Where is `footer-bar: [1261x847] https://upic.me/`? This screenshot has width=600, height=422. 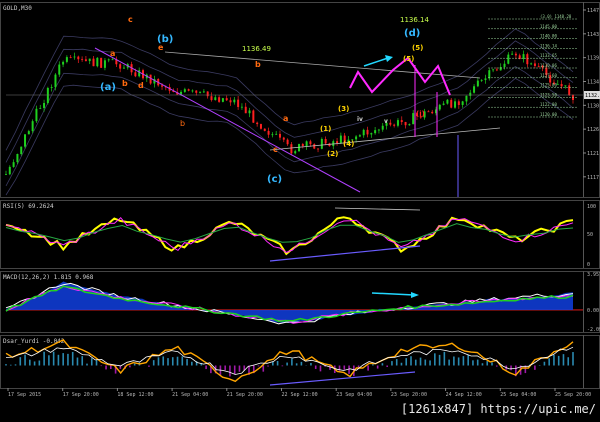 footer-bar: [1261x847] https://upic.me/ is located at coordinates (300, 411).